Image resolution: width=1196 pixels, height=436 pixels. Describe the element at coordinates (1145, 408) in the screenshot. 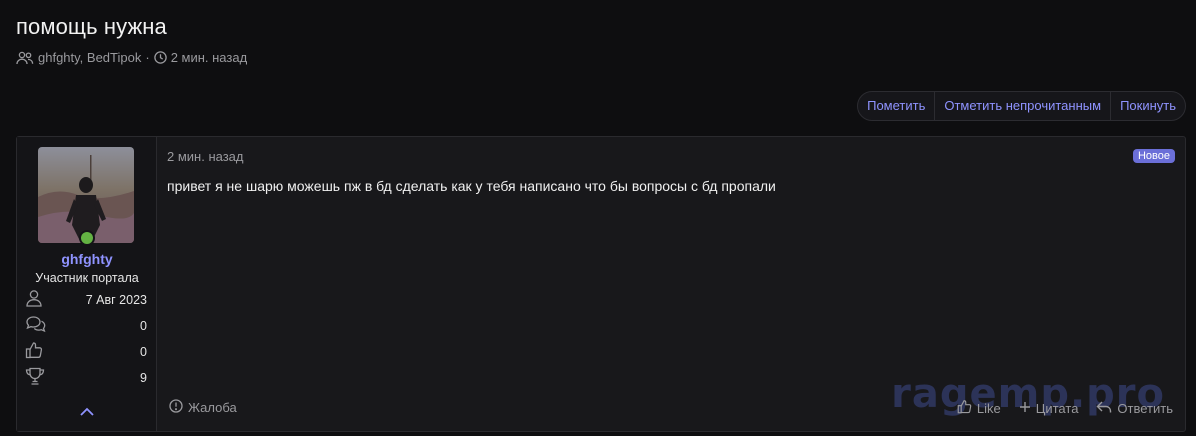

I see `reply-label: Ответить` at that location.